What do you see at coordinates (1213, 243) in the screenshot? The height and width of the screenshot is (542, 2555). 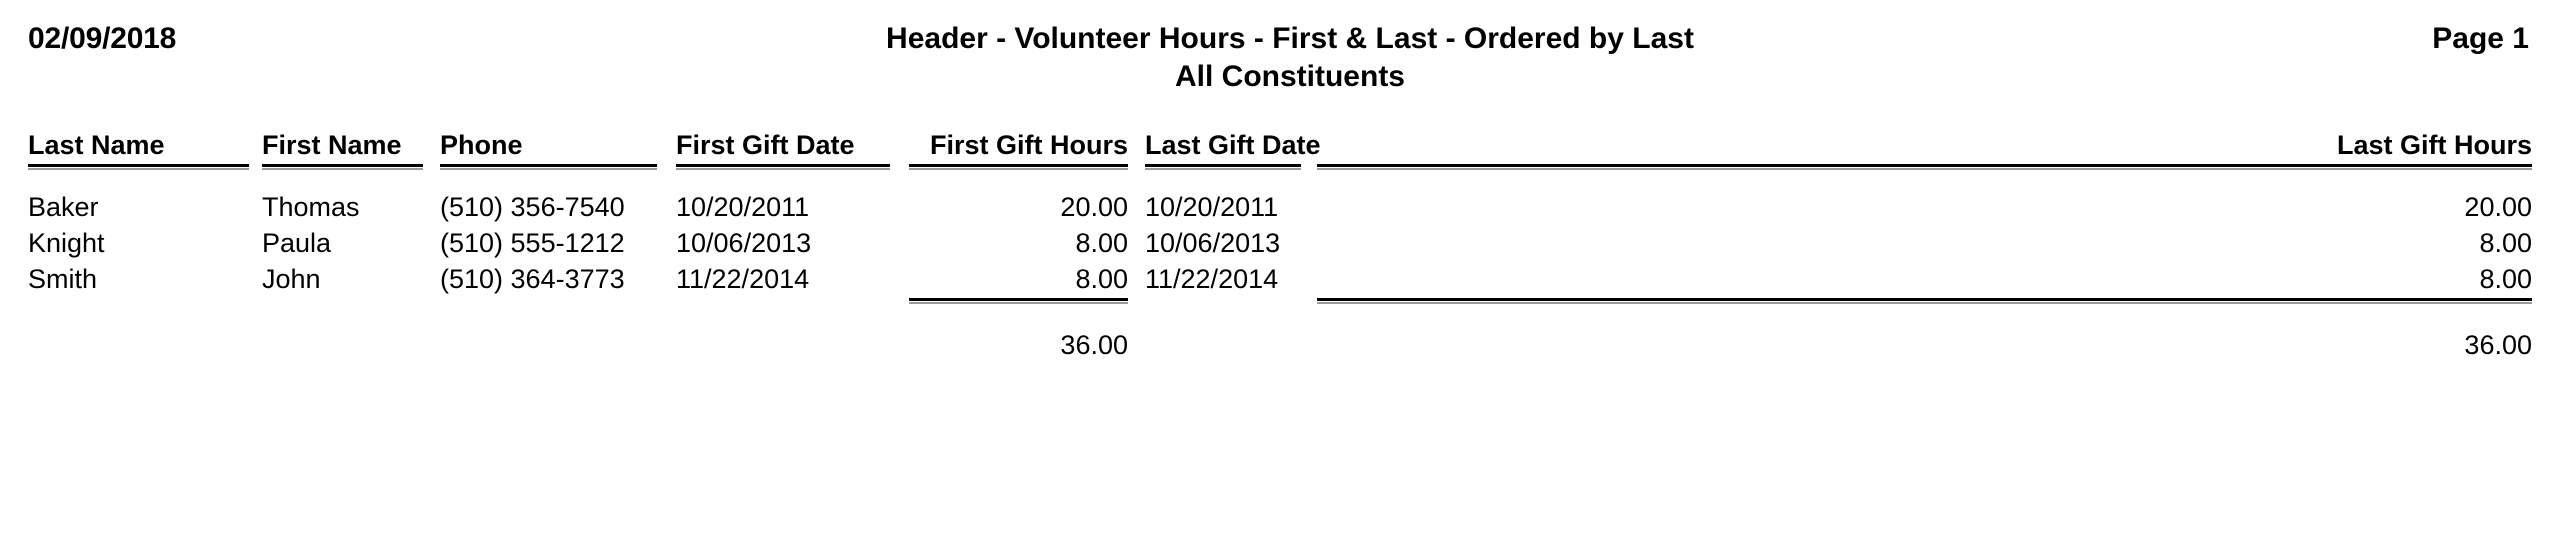 I see `cell-last-gift-date: 10/06/2013` at bounding box center [1213, 243].